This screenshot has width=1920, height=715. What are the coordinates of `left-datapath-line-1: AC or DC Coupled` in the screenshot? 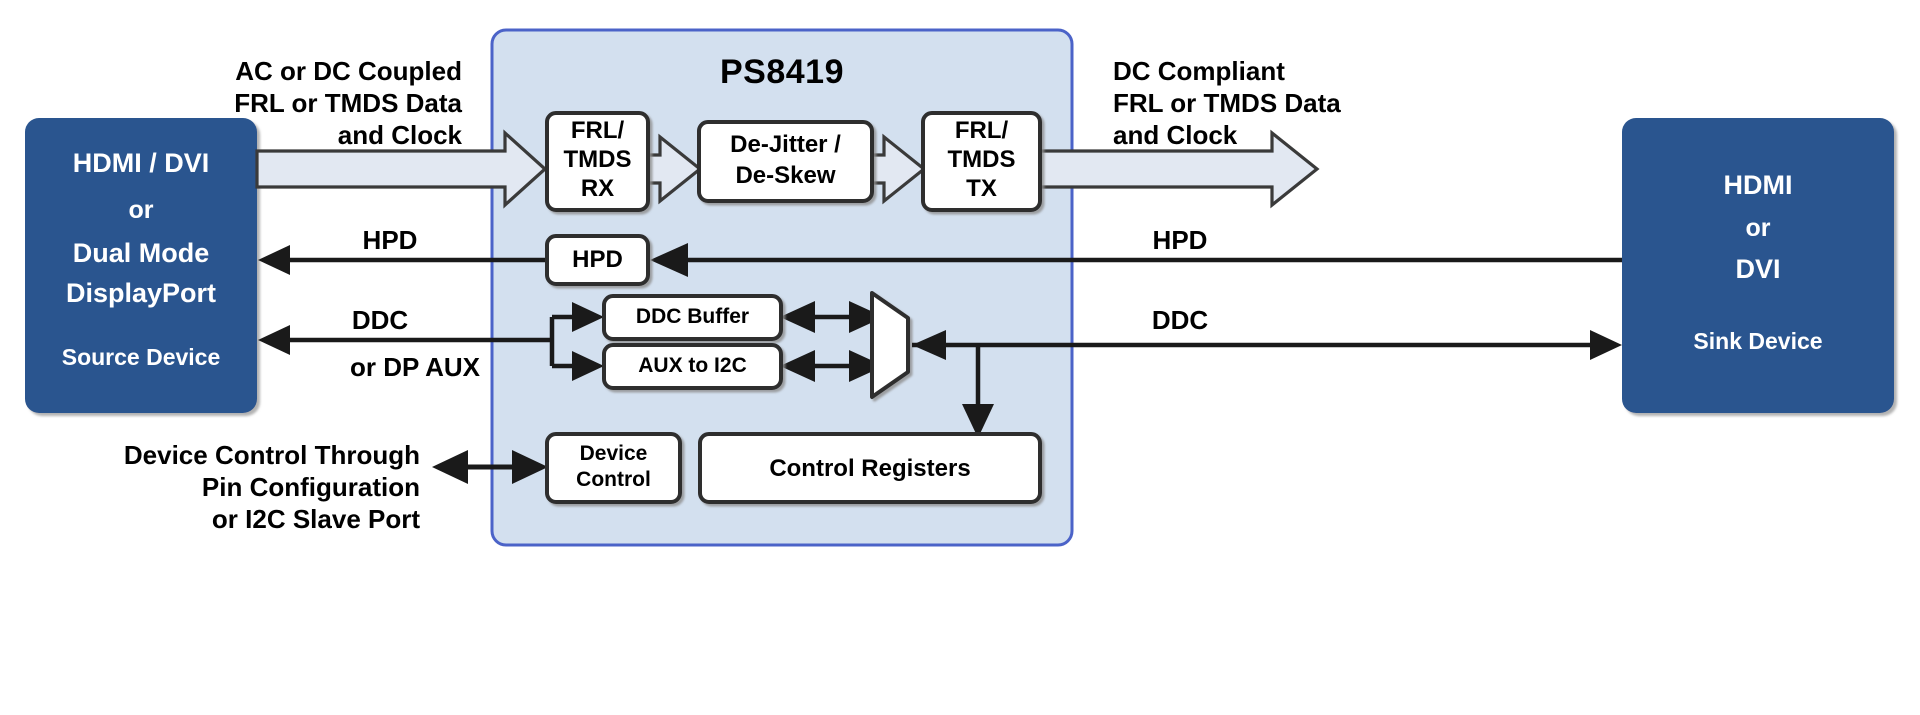 It's located at (348, 71).